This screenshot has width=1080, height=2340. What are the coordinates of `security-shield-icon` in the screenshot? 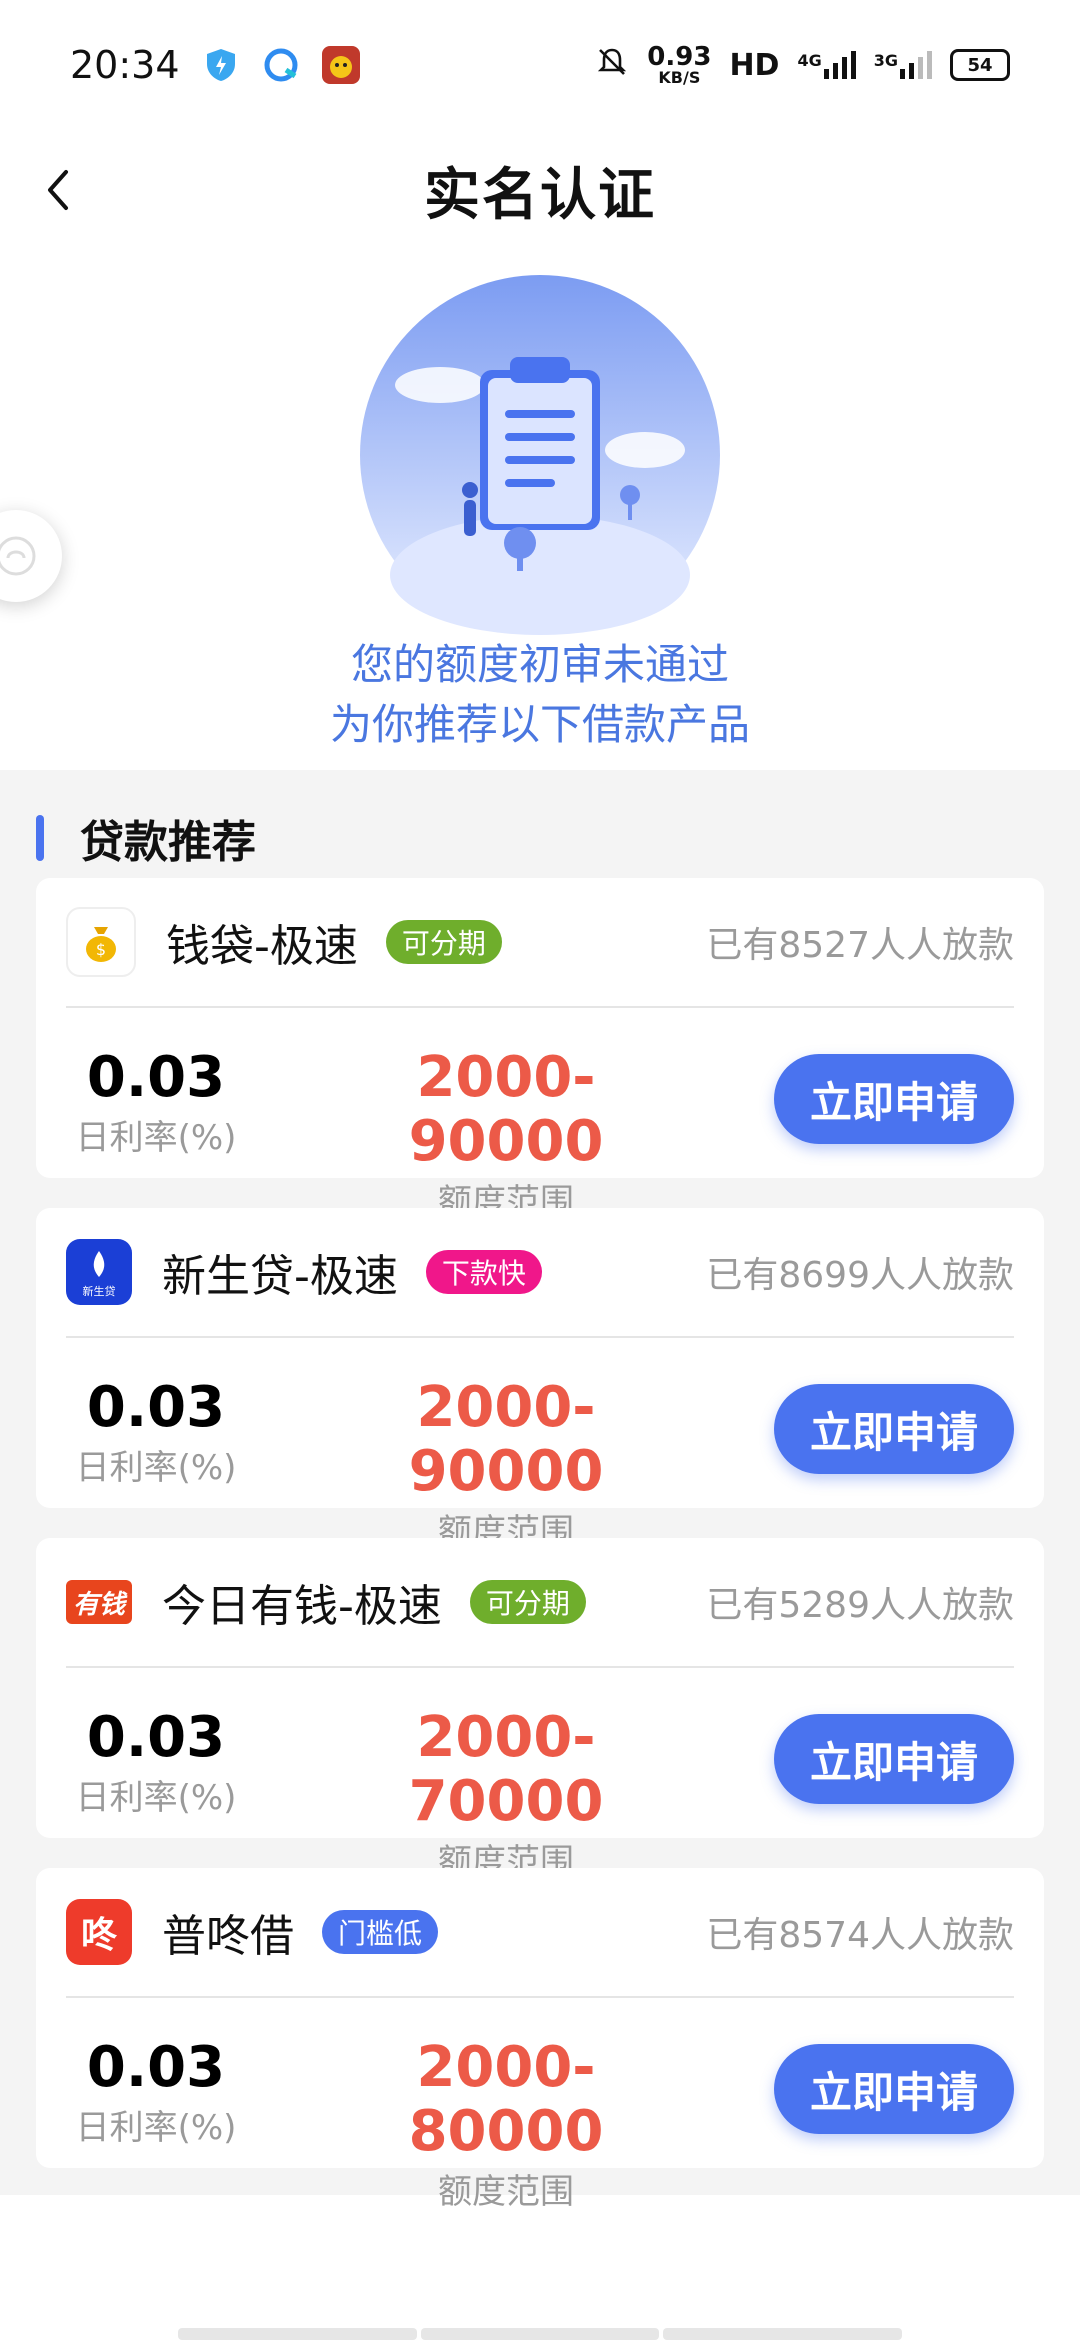 It's located at (221, 65).